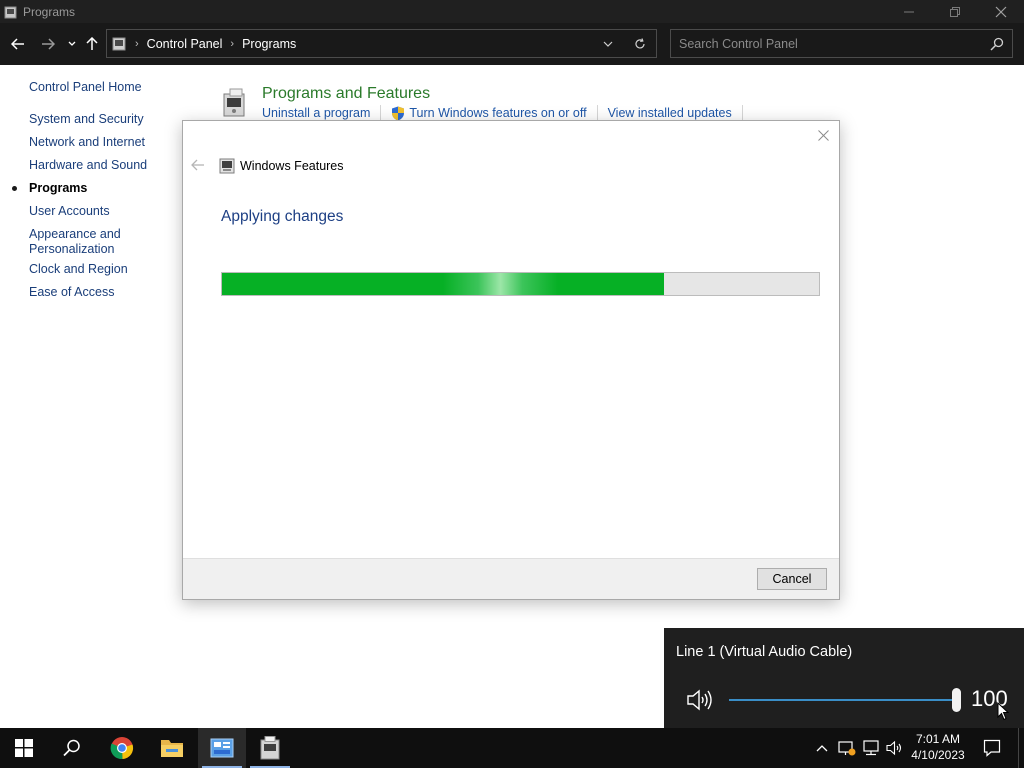 The image size is (1024, 768). I want to click on close-button, so click(1001, 11).